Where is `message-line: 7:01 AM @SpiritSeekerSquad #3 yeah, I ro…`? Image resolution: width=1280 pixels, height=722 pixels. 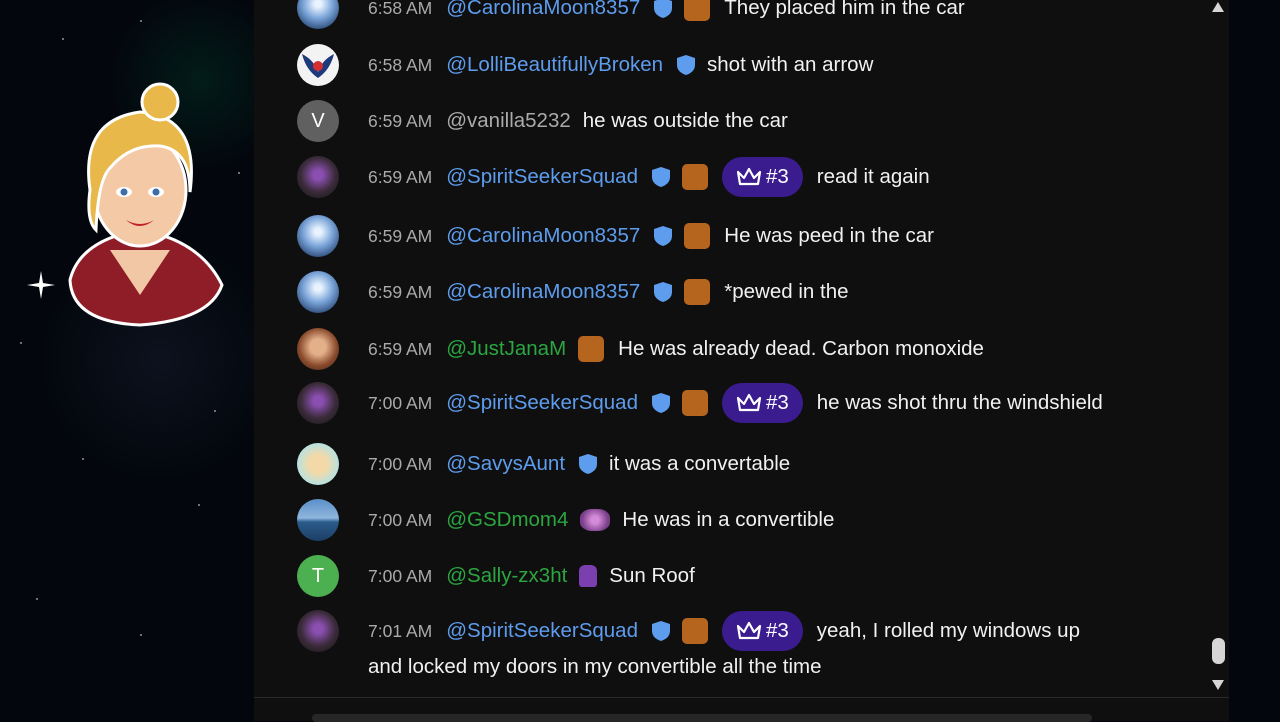
message-line: 7:01 AM @SpiritSeekerSquad #3 yeah, I ro… is located at coordinates (724, 631).